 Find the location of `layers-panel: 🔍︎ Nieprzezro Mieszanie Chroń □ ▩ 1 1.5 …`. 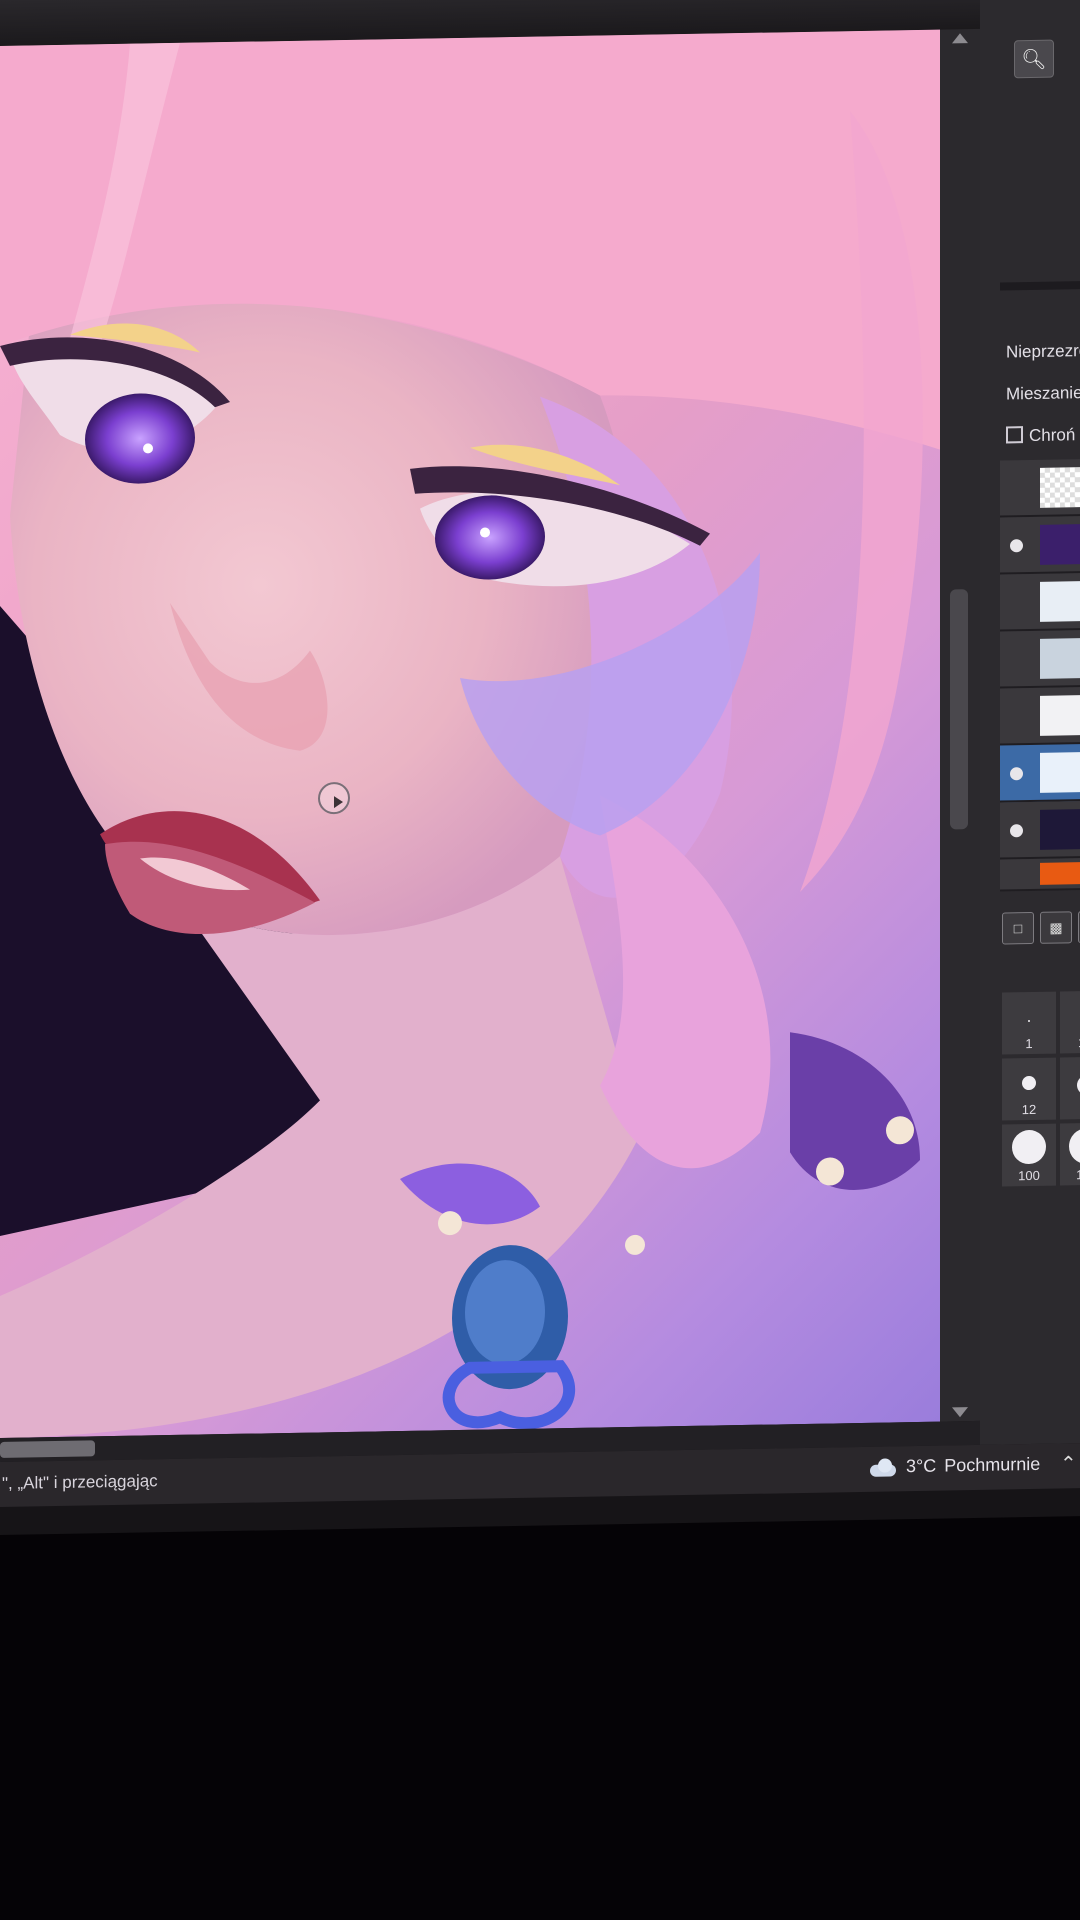

layers-panel: 🔍︎ Nieprzezro Mieszanie Chroń □ ▩ 1 1.5 … is located at coordinates (1030, 722).